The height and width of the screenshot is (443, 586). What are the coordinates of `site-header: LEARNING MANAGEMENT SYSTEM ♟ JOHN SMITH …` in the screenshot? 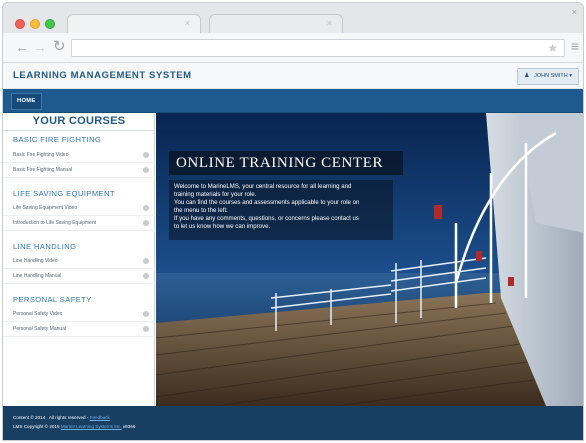 It's located at (293, 76).